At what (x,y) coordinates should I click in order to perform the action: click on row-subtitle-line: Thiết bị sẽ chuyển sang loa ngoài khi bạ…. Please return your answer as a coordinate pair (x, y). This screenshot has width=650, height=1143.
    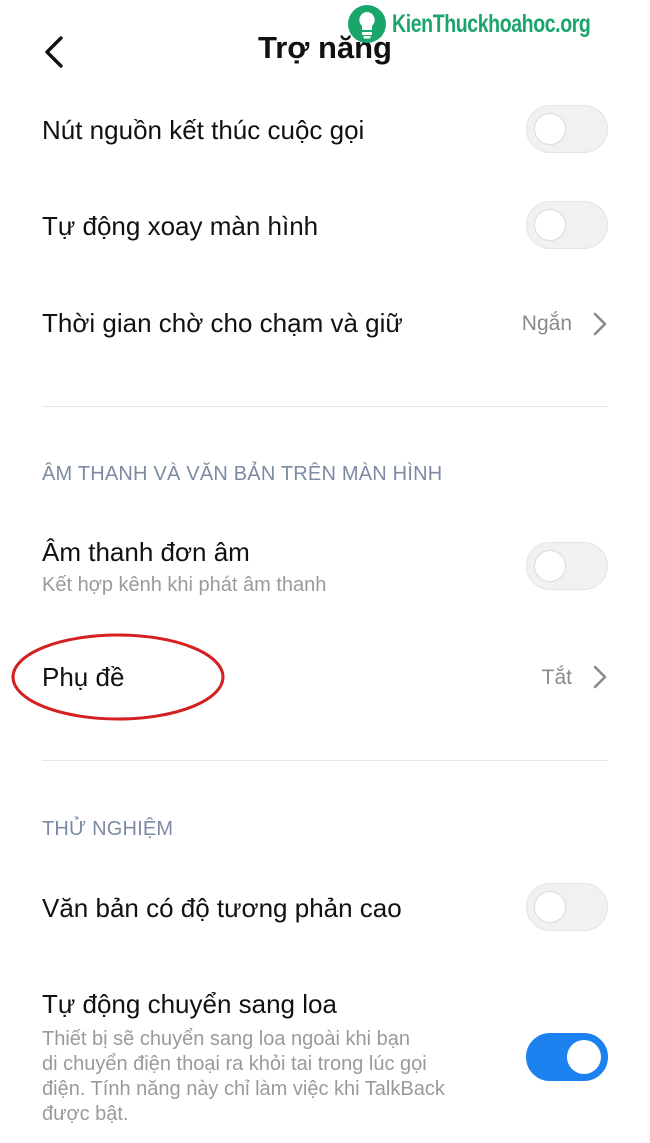
    Looking at the image, I should click on (226, 1039).